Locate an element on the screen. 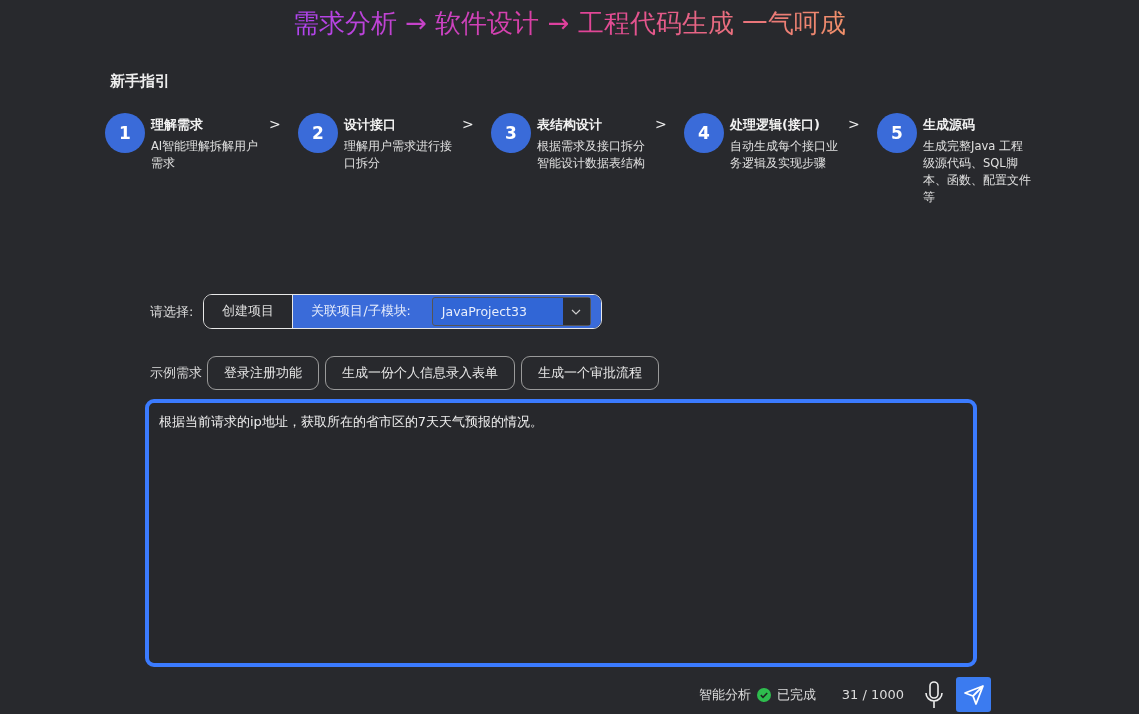 This screenshot has height=714, width=1139. status-text: 已完成 is located at coordinates (796, 694).